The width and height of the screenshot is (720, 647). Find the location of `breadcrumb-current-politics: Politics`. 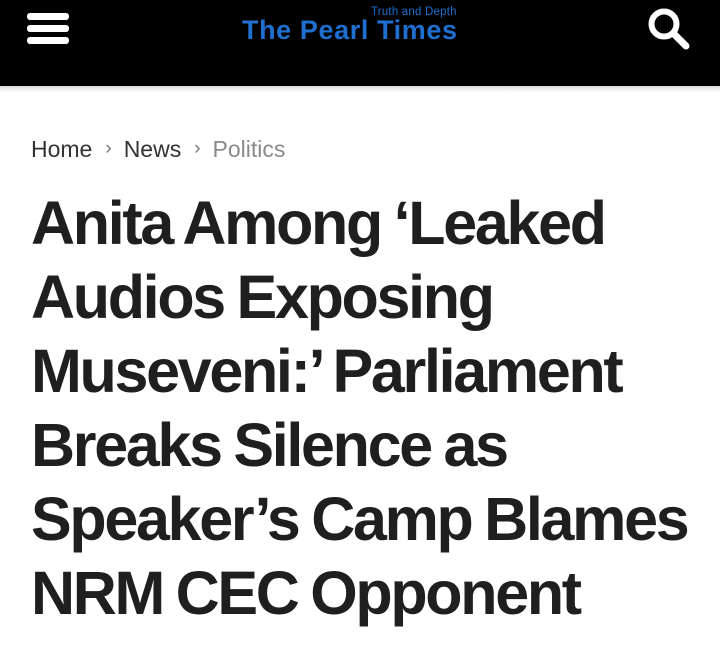

breadcrumb-current-politics: Politics is located at coordinates (249, 148).